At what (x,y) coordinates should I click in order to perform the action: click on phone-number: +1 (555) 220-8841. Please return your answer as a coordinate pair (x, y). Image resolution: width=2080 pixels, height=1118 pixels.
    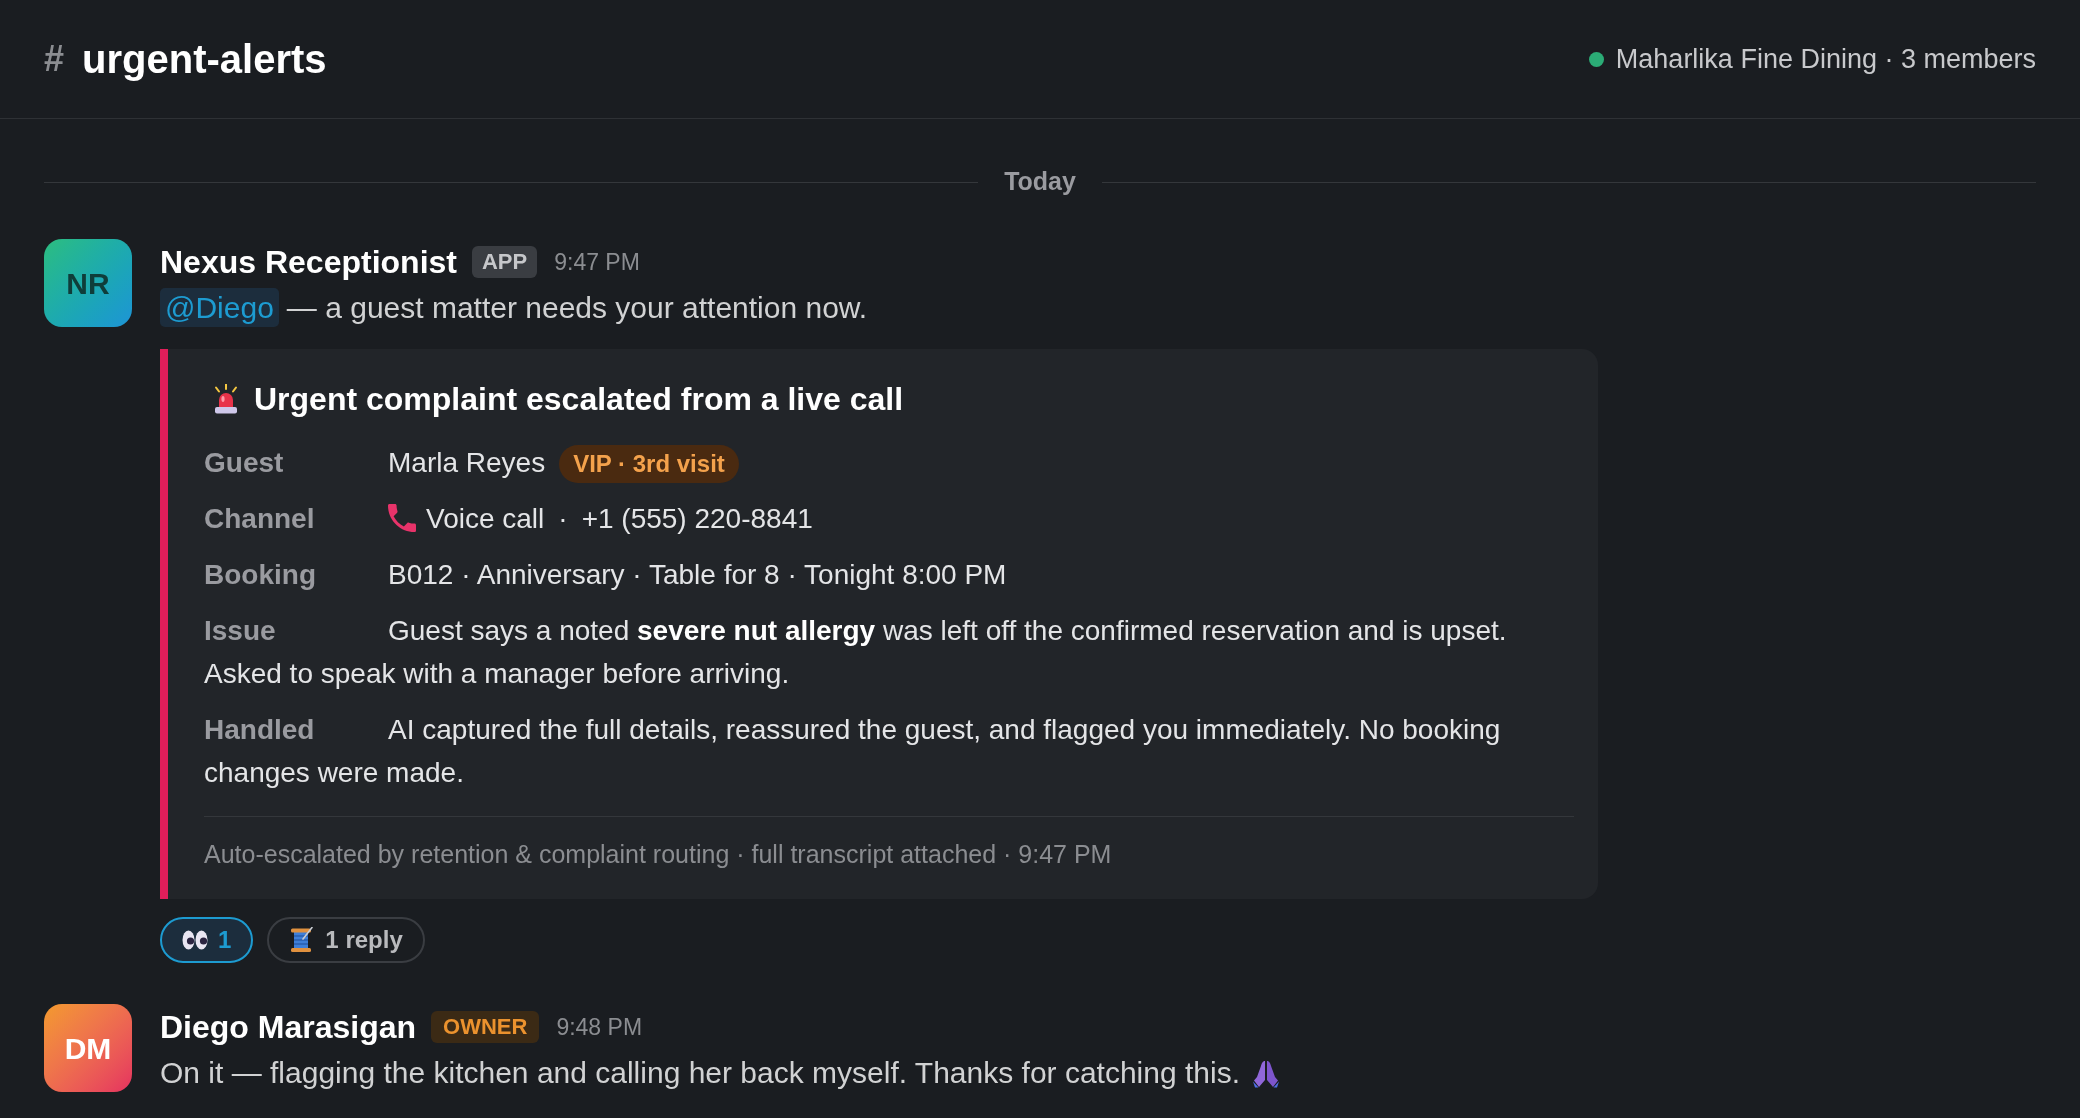
    Looking at the image, I should click on (697, 518).